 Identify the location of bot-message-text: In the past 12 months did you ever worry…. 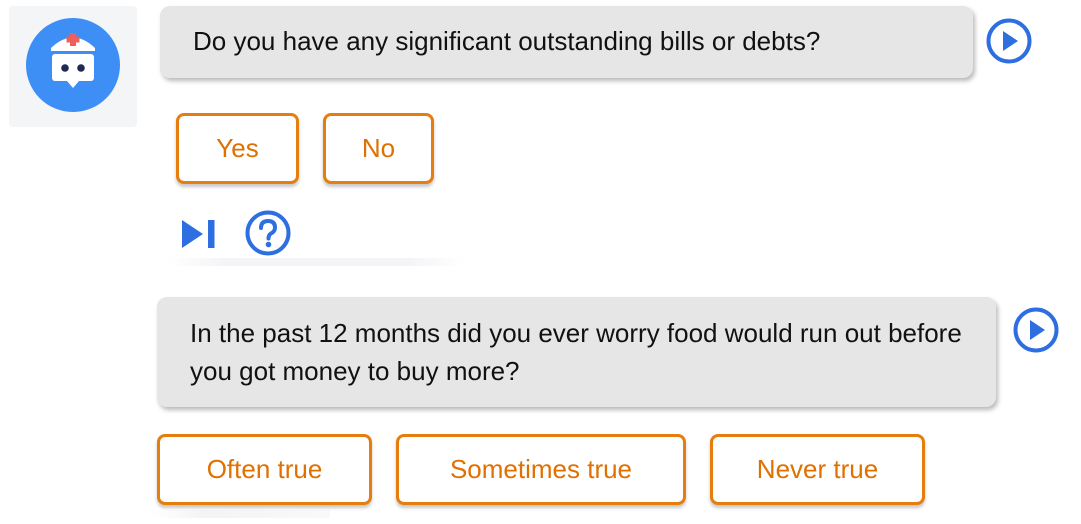
(576, 352).